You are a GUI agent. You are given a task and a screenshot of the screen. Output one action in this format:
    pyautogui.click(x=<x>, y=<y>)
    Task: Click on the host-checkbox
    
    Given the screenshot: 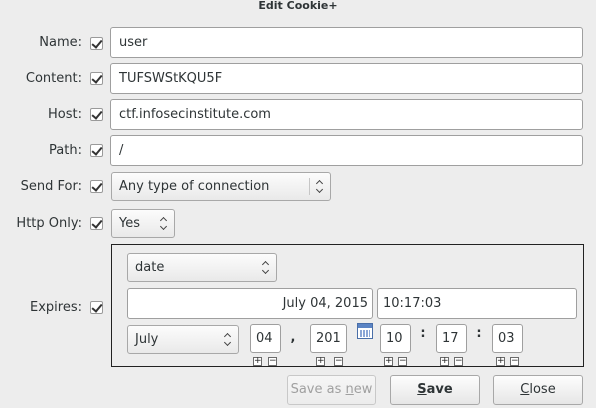 What is the action you would take?
    pyautogui.click(x=96, y=114)
    